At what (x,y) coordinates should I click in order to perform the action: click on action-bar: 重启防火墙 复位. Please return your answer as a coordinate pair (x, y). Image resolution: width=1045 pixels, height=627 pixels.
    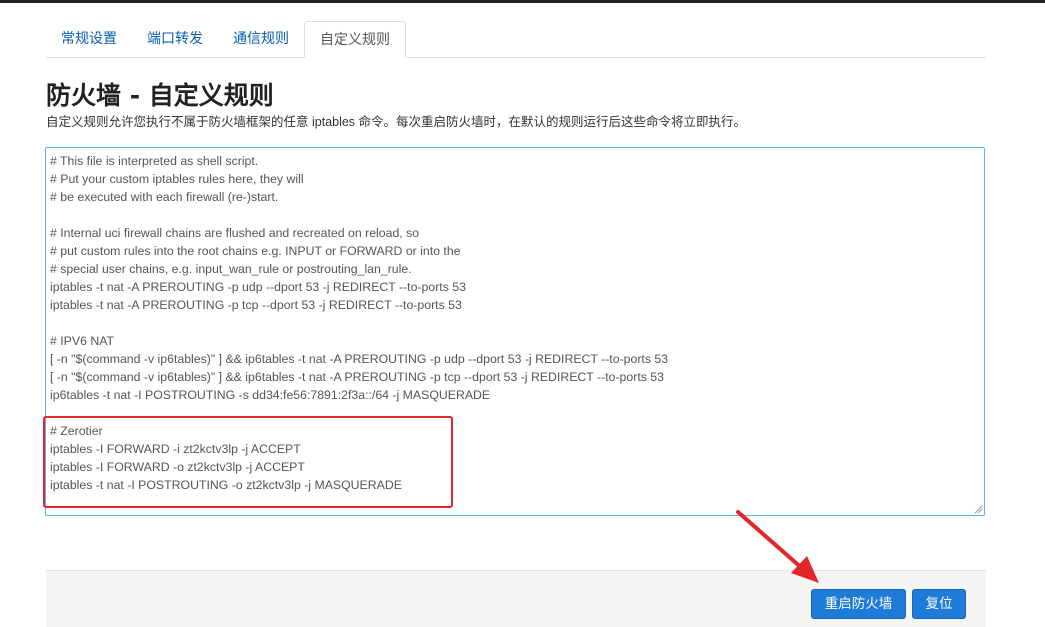
    Looking at the image, I should click on (516, 598).